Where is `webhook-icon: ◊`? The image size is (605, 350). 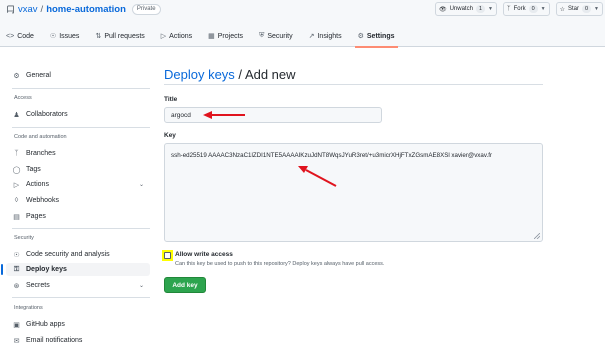
webhook-icon: ◊ is located at coordinates (16, 200).